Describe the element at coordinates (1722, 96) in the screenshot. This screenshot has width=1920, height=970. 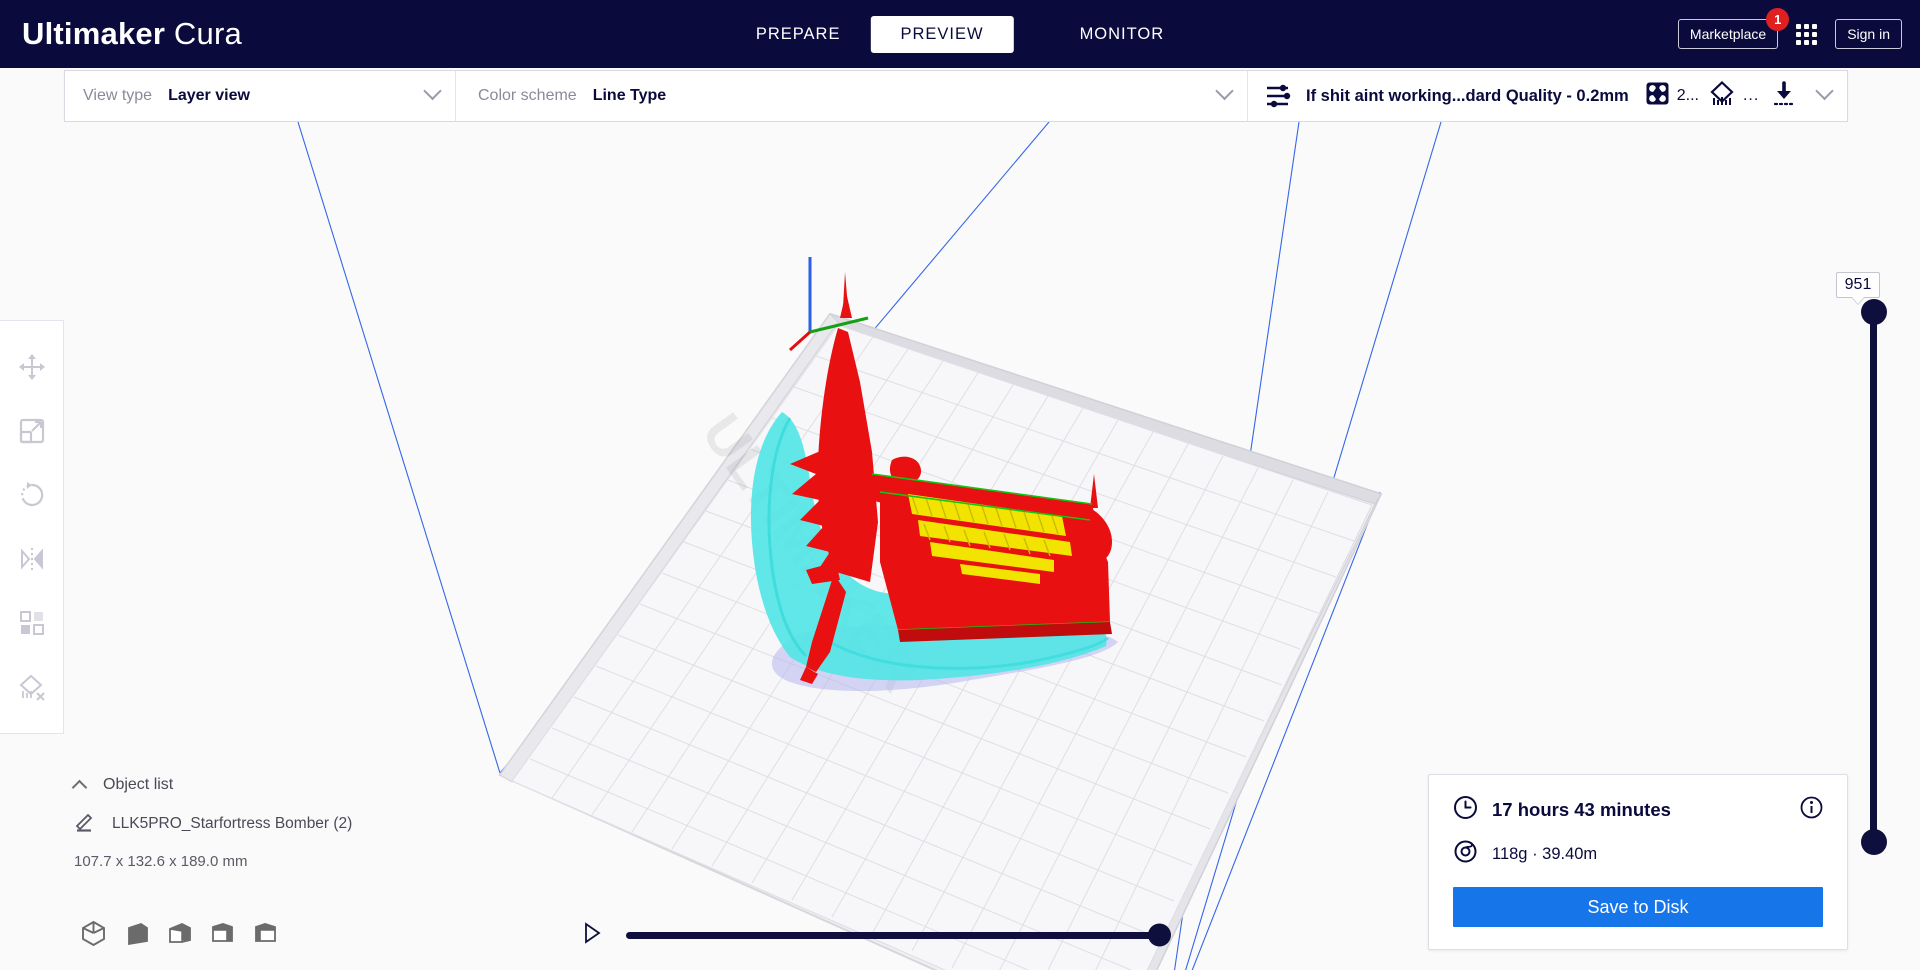
I see `support-icon` at that location.